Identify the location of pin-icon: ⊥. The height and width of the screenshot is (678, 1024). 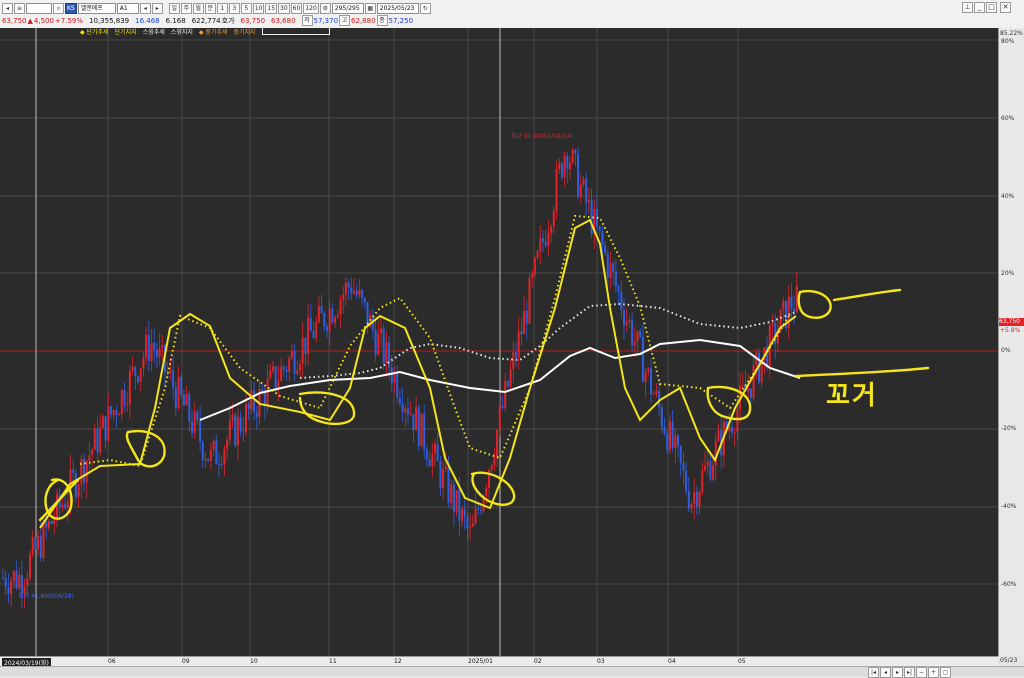
(967, 7).